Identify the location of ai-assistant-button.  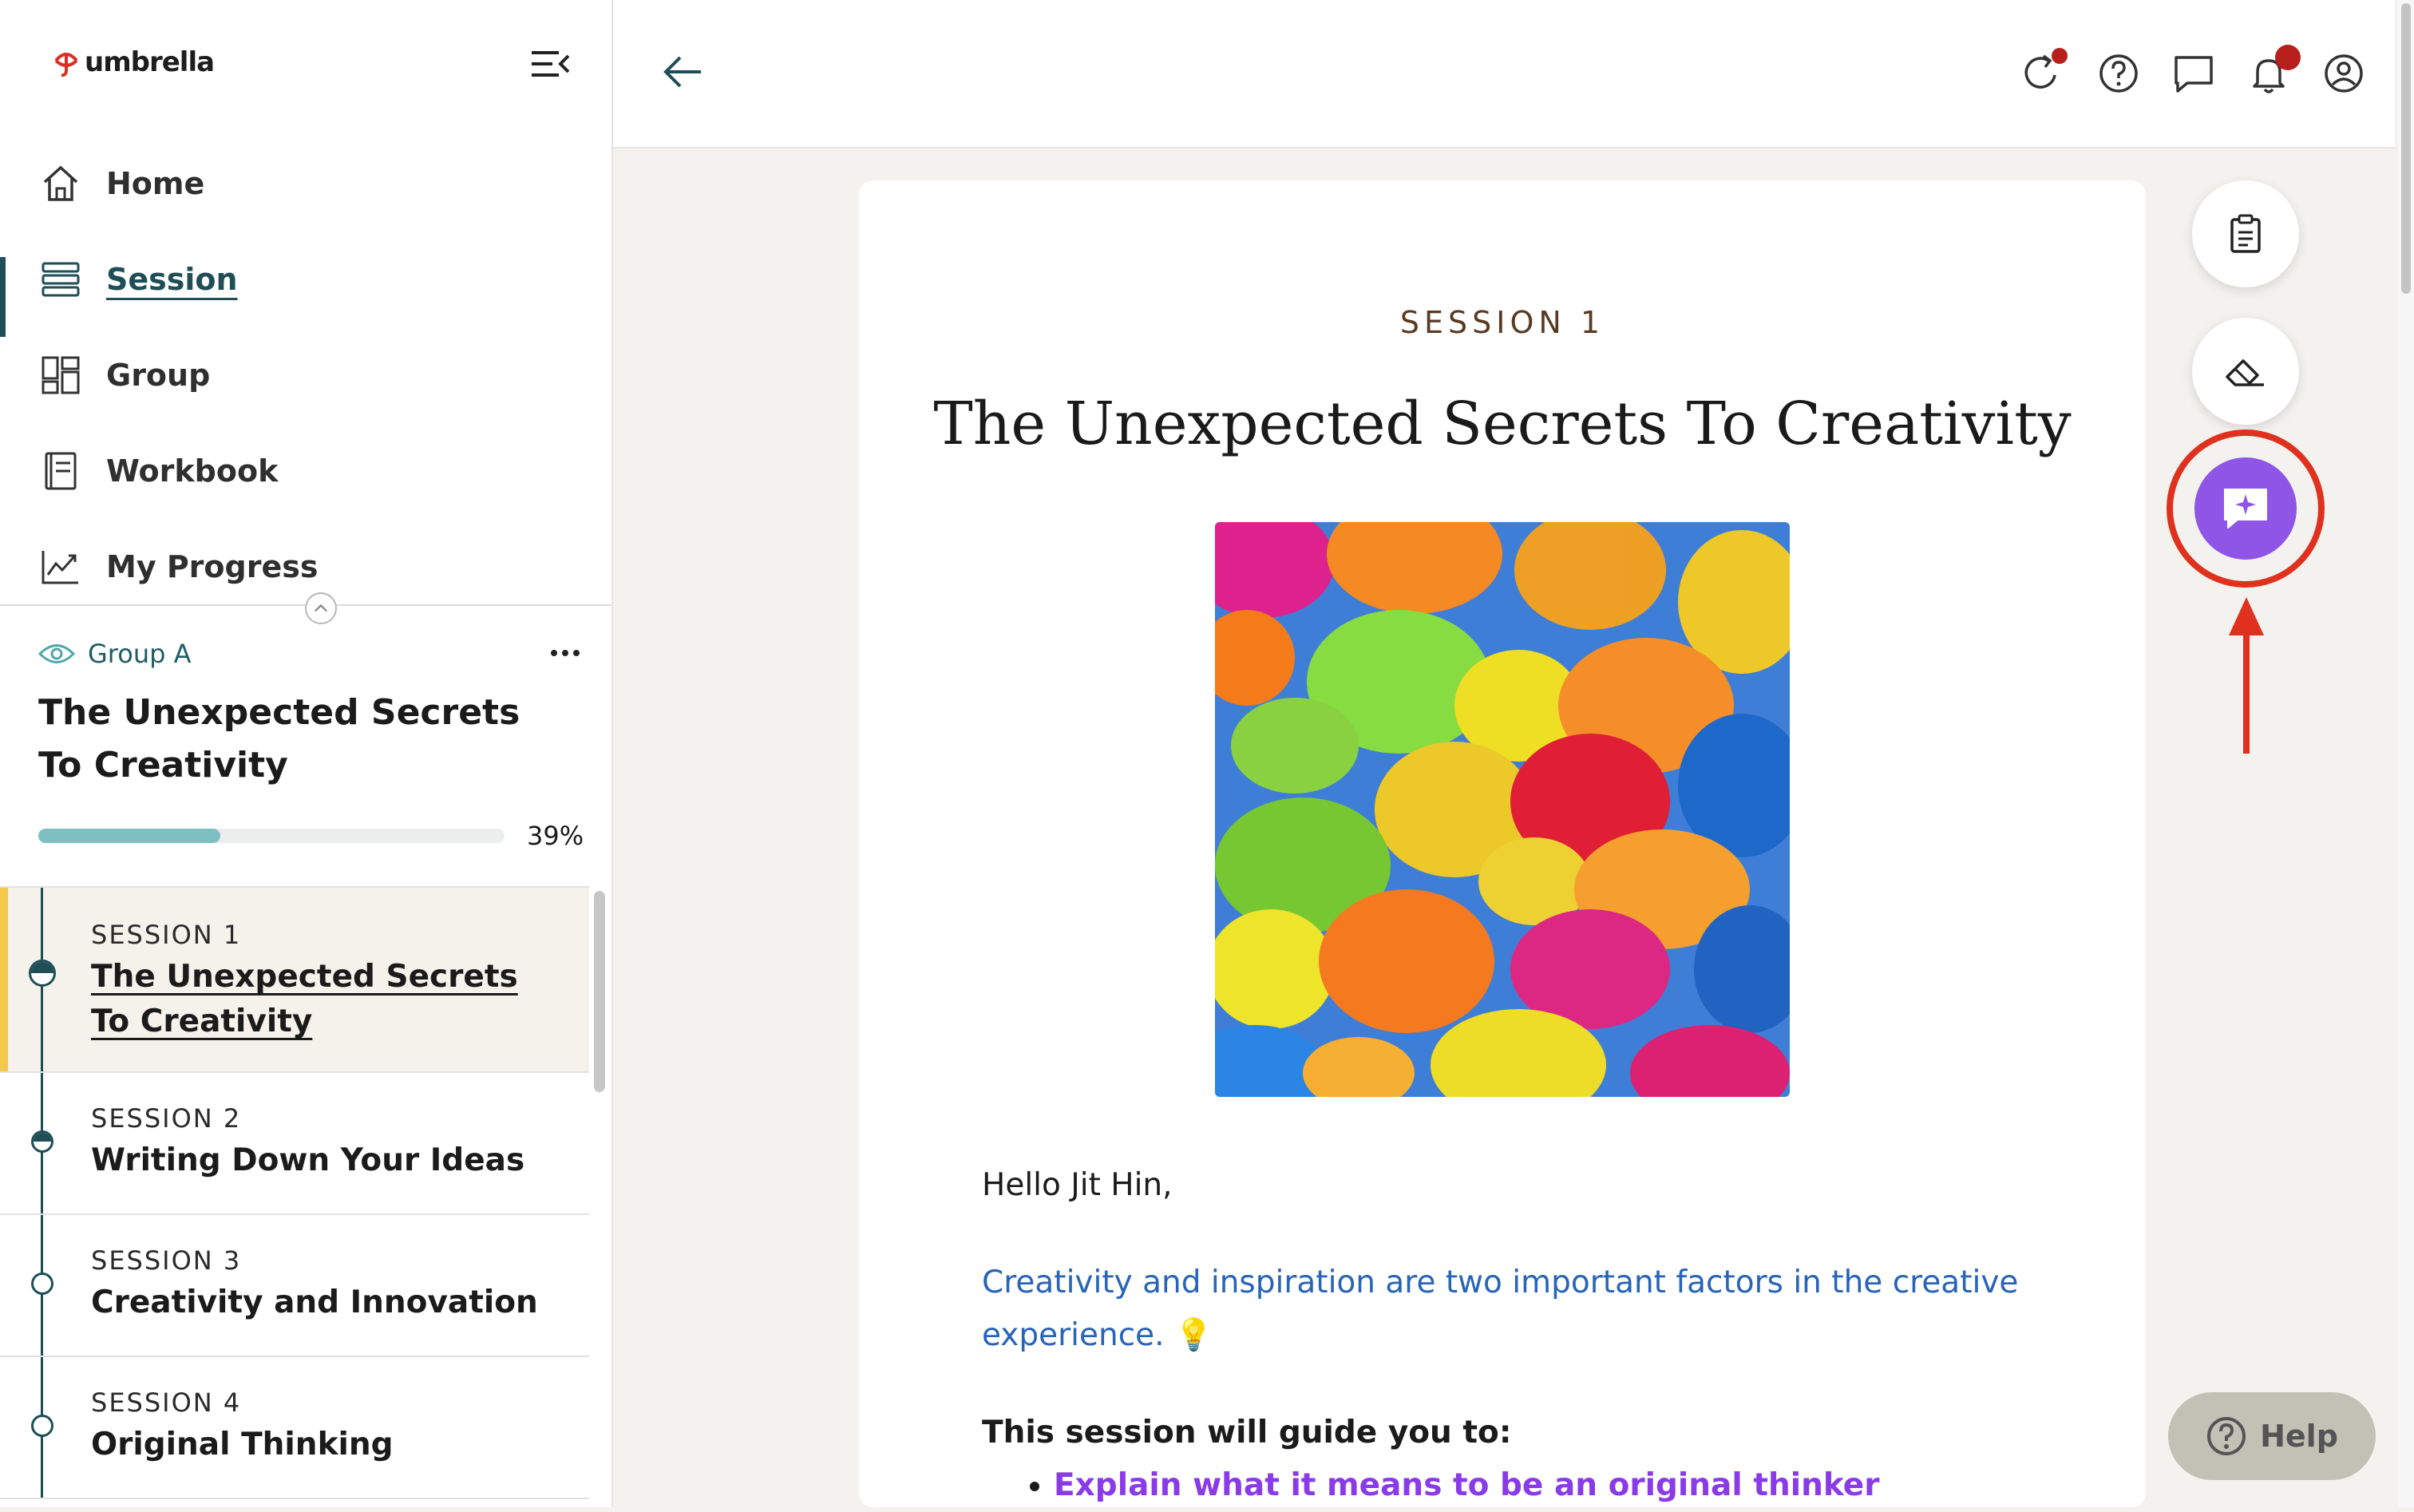
(2245, 508).